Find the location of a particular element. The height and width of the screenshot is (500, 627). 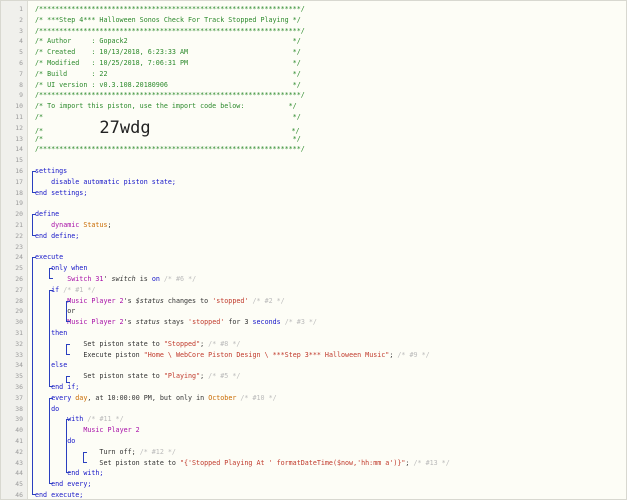

code-token: settings is located at coordinates (51, 171).